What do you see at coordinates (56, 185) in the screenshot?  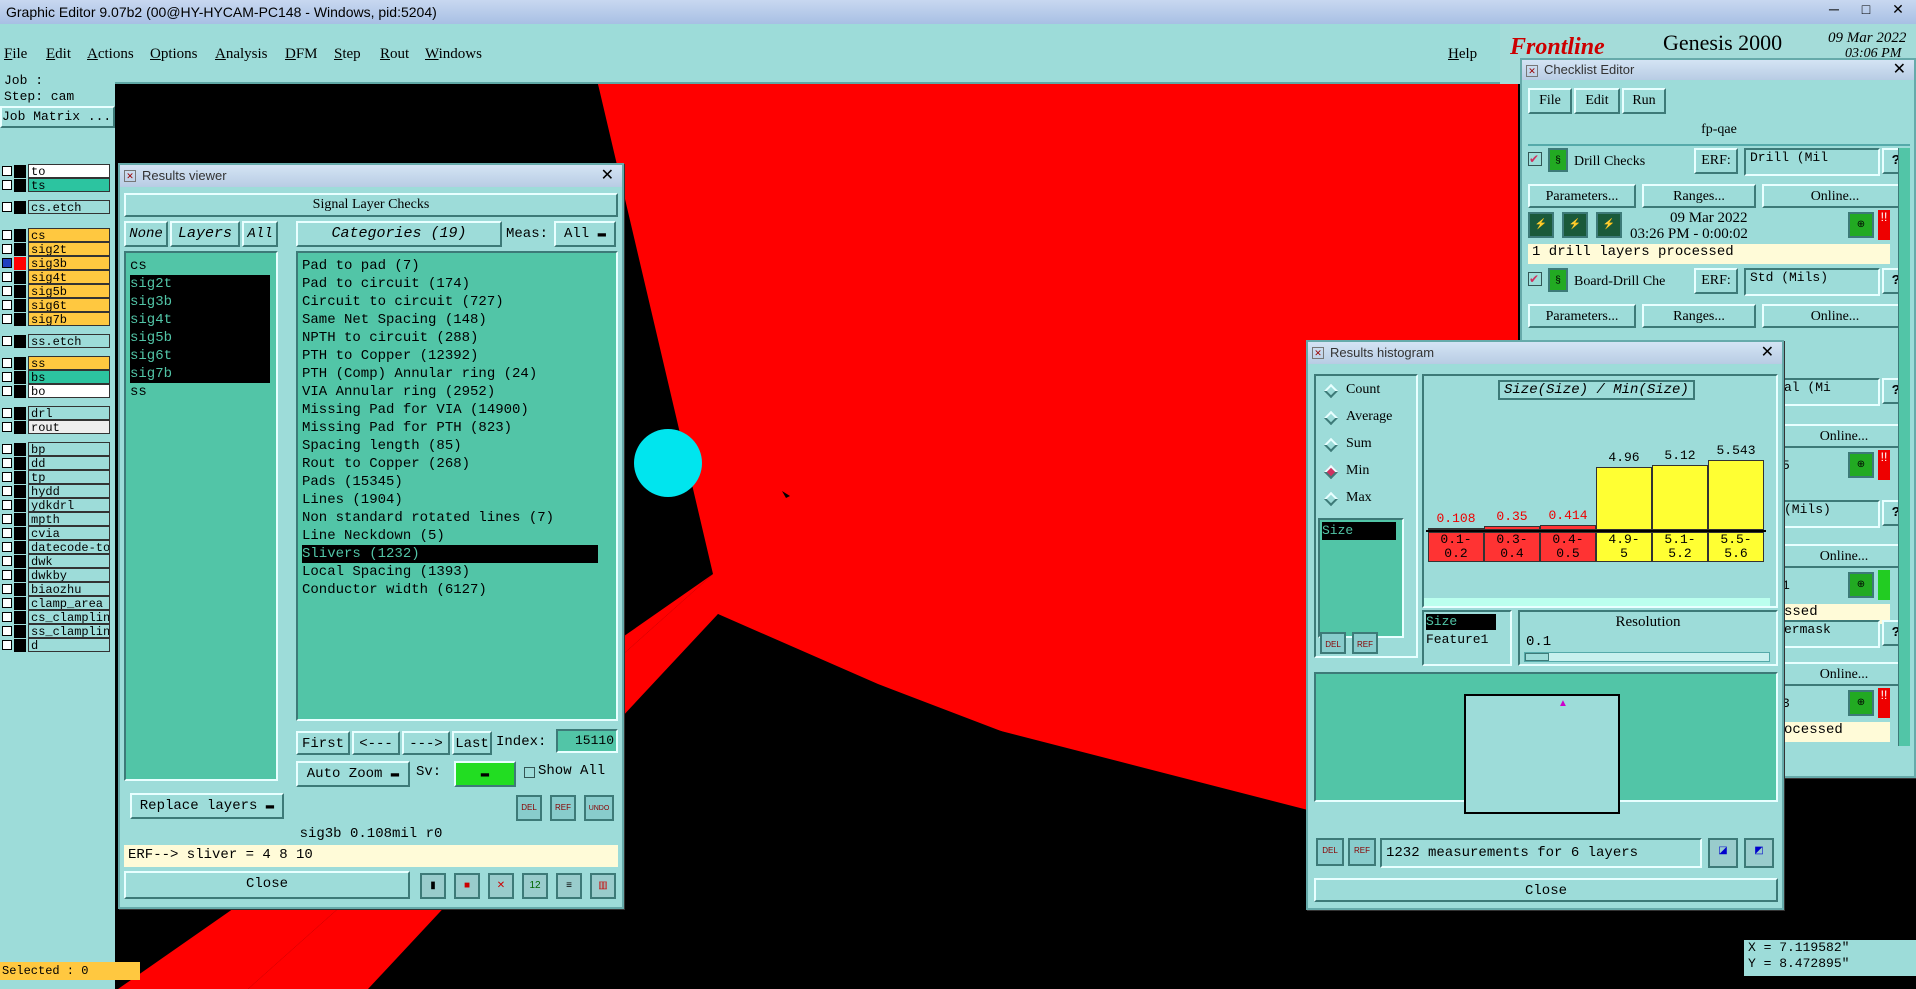 I see `layer-row: ts` at bounding box center [56, 185].